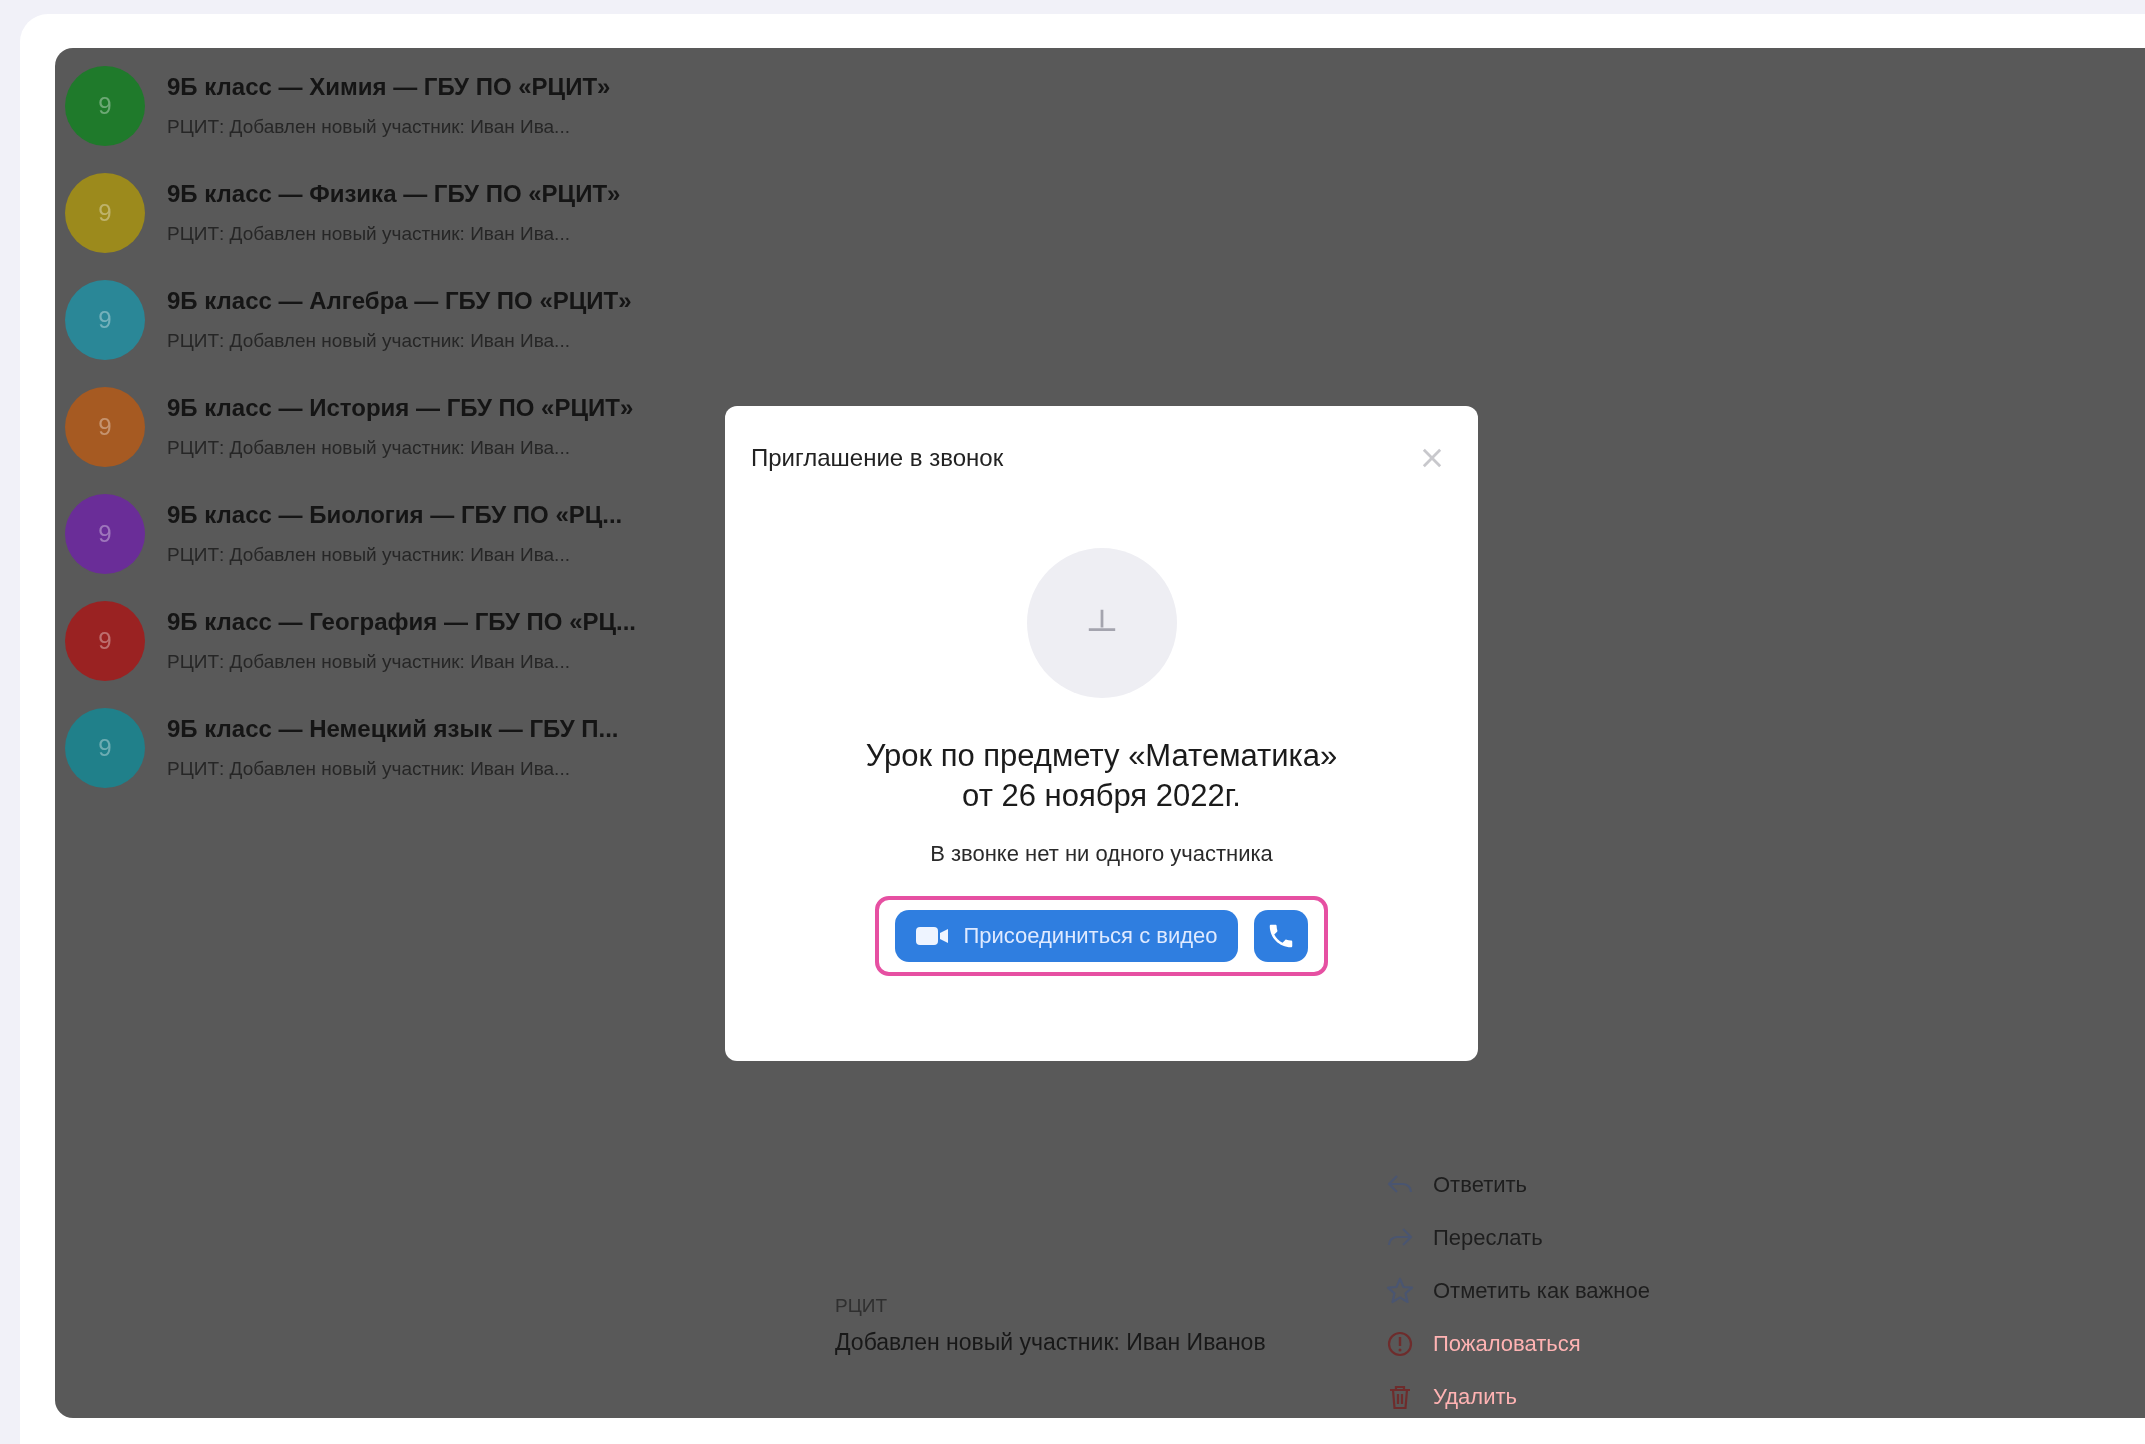 Image resolution: width=2145 pixels, height=1444 pixels. Describe the element at coordinates (1280, 935) in the screenshot. I see `join-audio-button` at that location.